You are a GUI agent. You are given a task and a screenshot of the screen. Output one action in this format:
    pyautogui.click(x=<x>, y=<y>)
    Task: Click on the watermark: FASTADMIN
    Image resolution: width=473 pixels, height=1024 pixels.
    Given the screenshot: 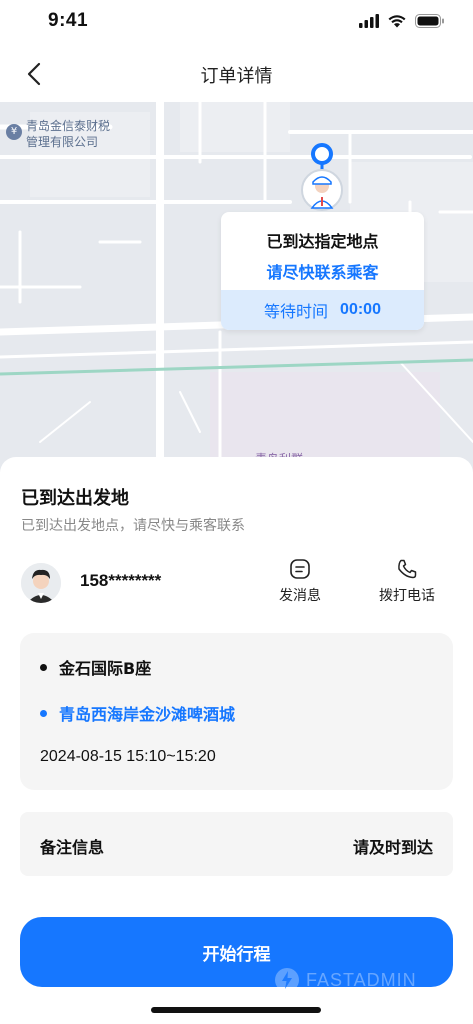 What is the action you would take?
    pyautogui.click(x=345, y=980)
    